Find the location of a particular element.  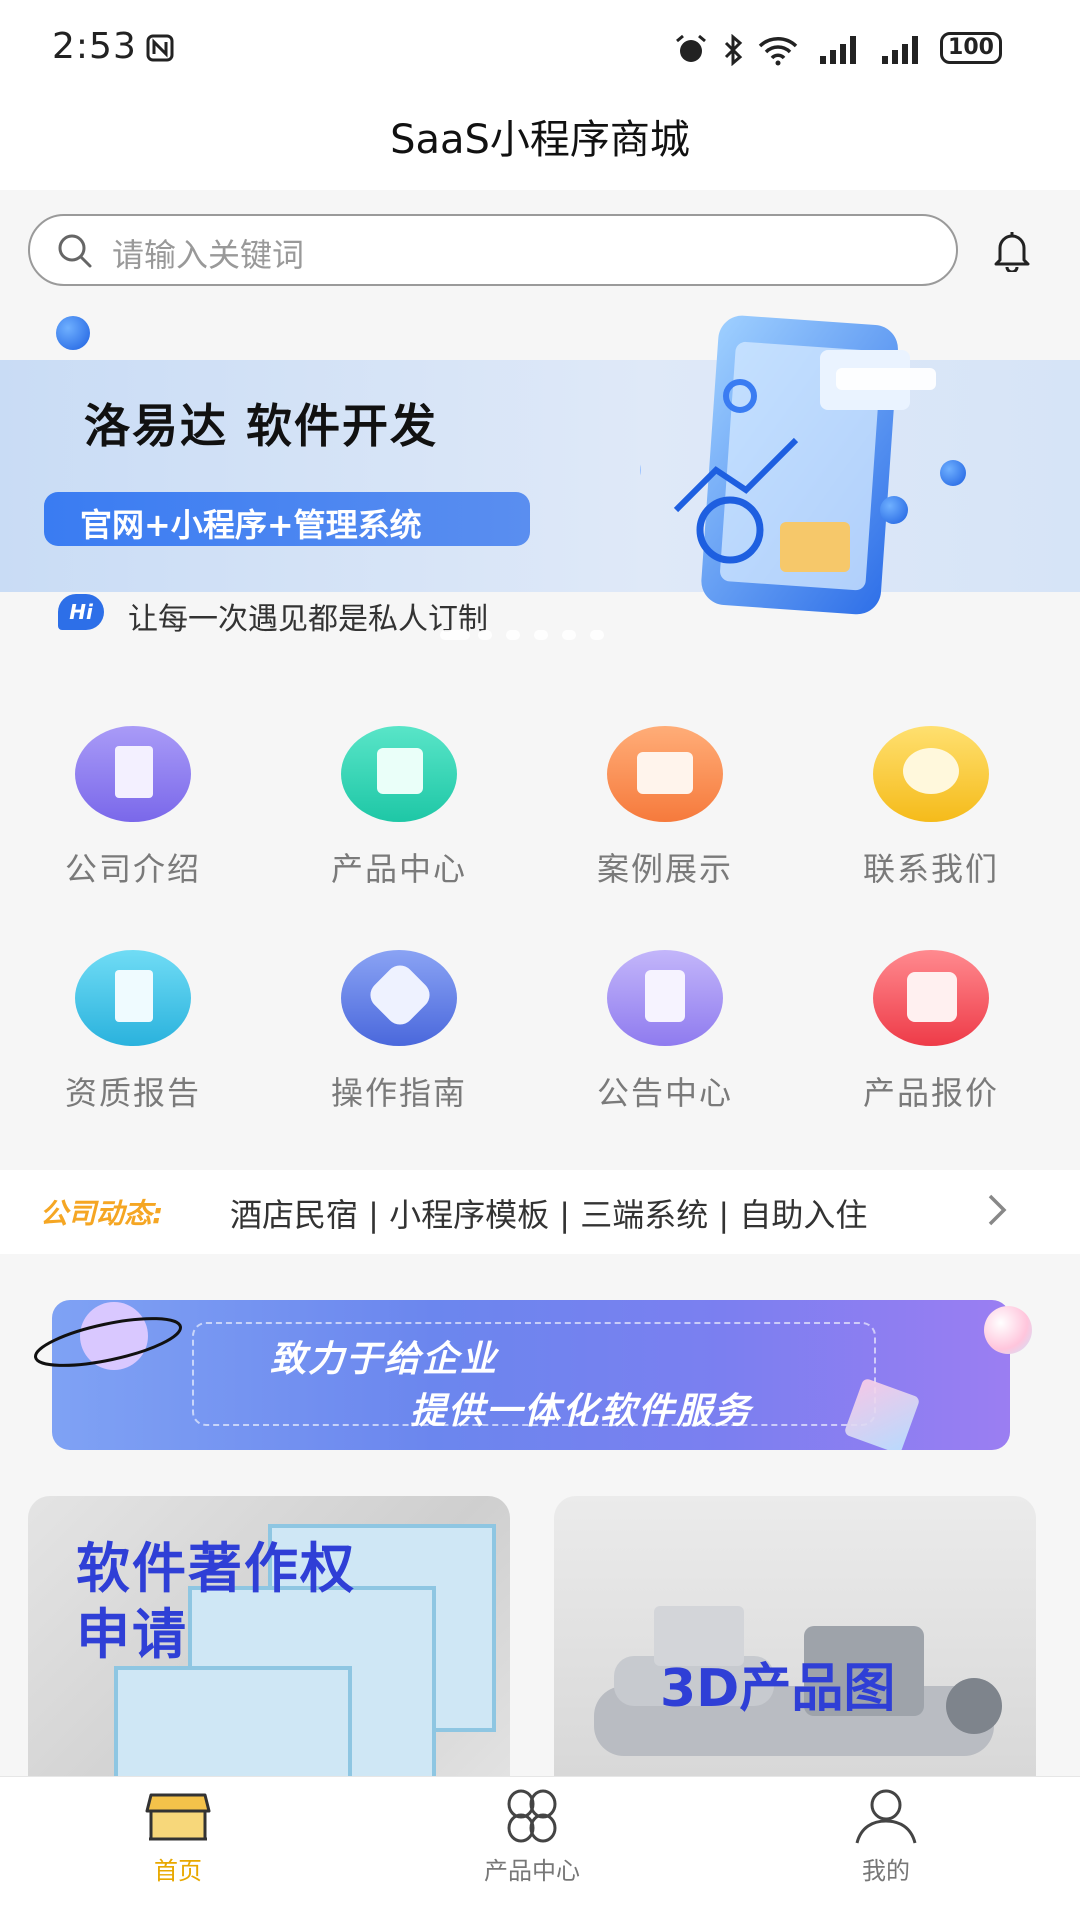

shopping-bag-icon is located at coordinates (399, 774).